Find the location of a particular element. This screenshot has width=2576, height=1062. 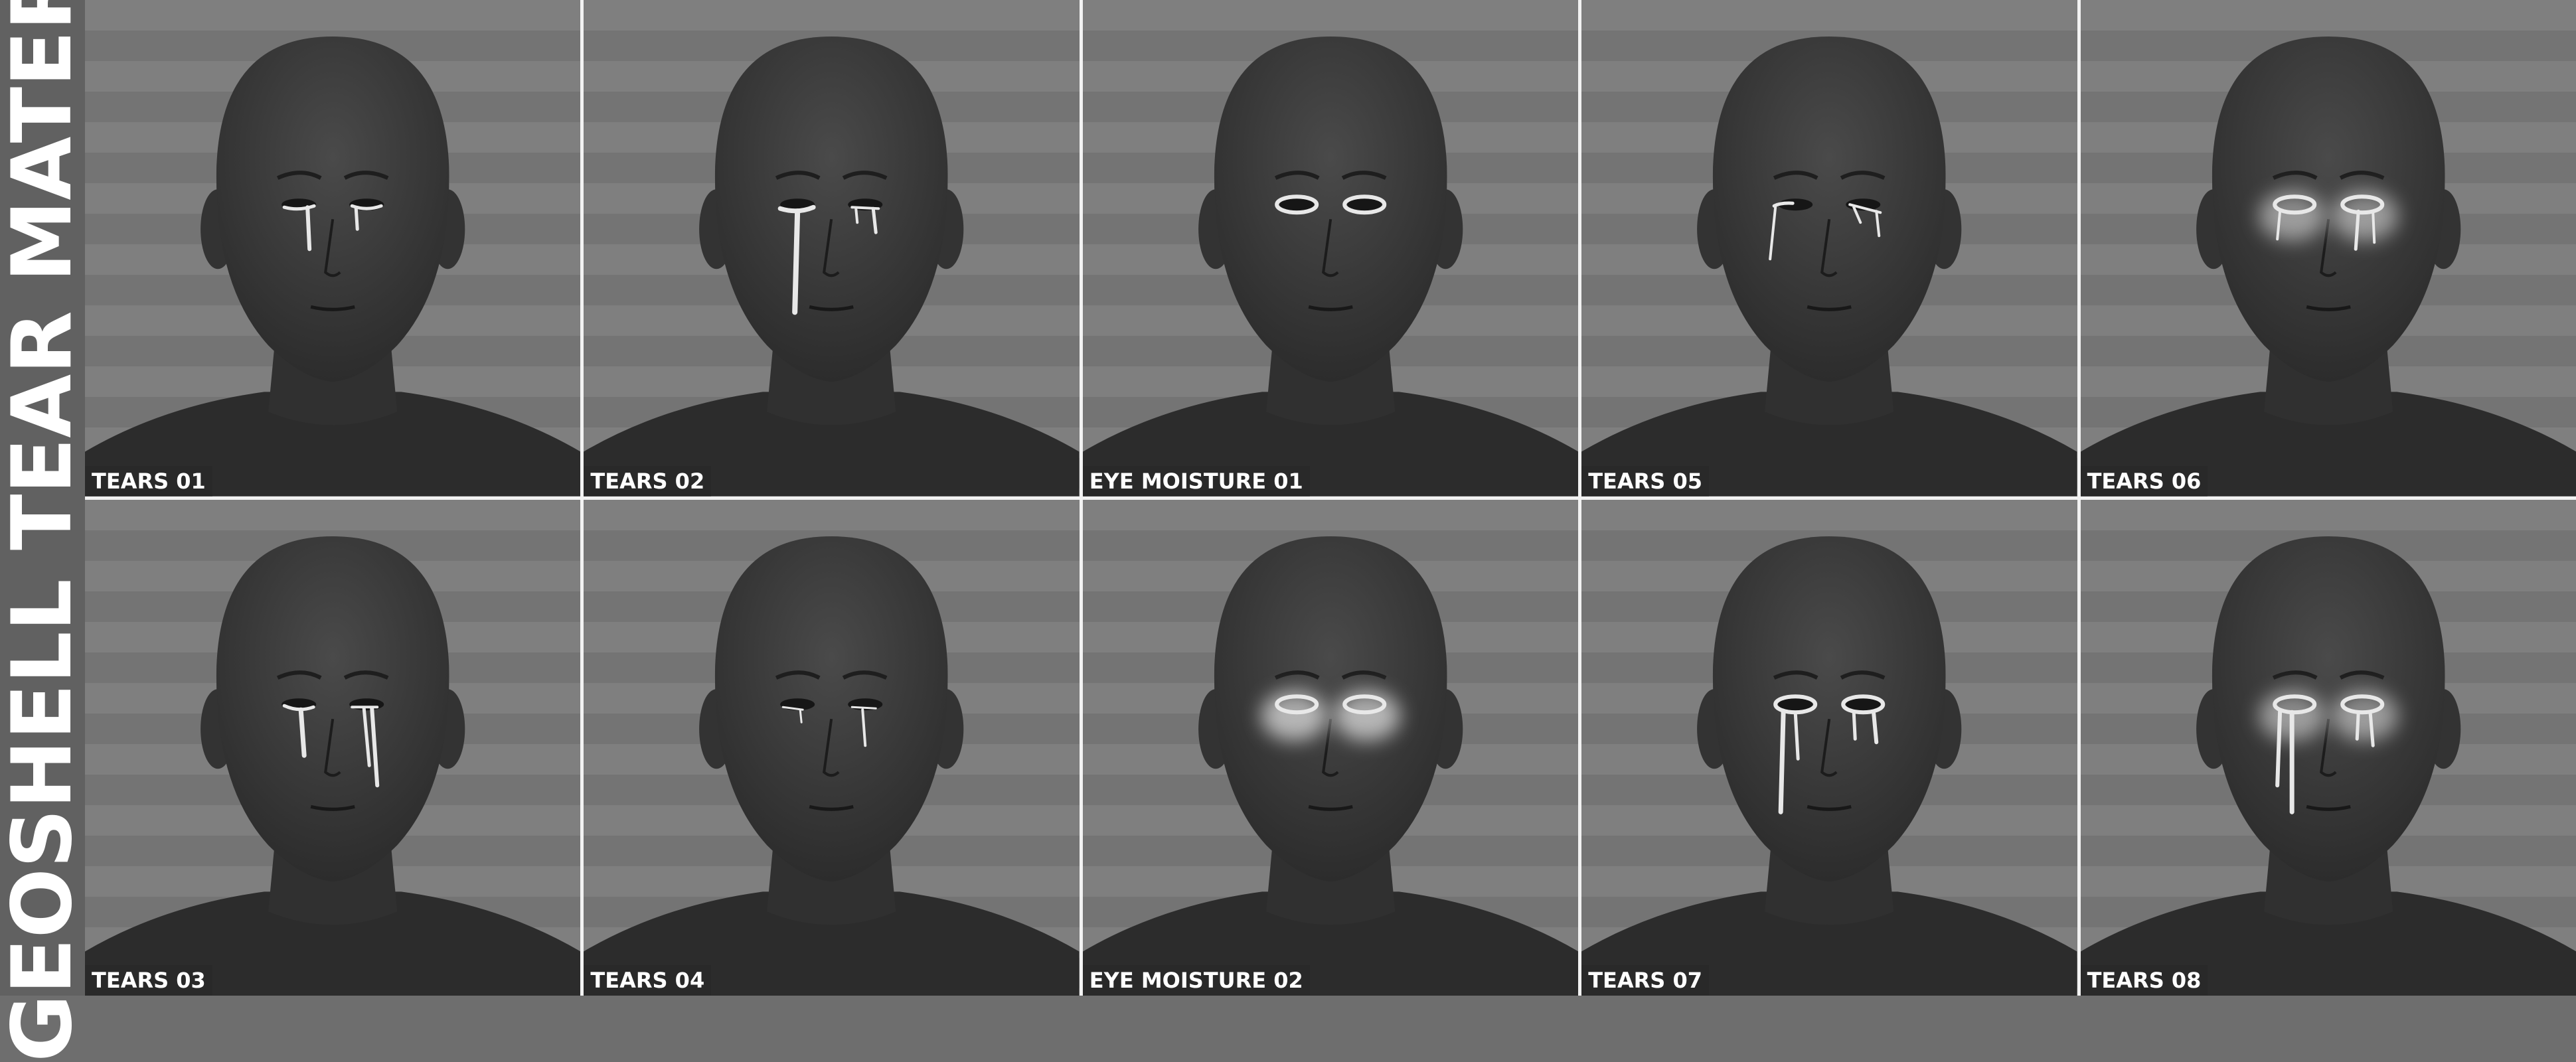

panel-label: TEARS 07 is located at coordinates (1645, 980).